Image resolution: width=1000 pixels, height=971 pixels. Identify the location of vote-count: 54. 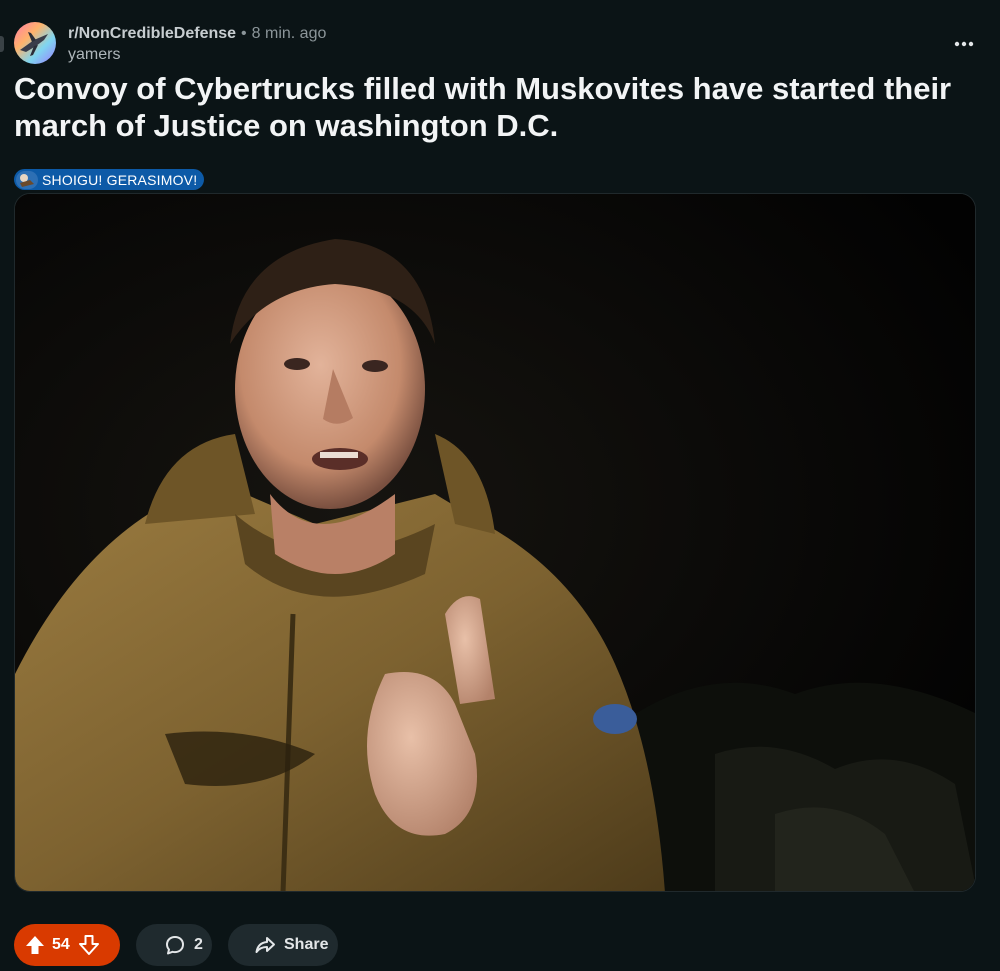
(61, 944).